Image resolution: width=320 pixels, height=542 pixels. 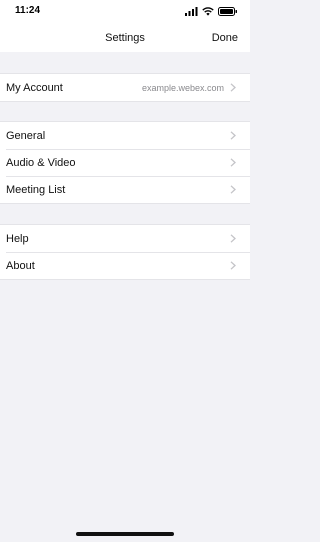 What do you see at coordinates (125, 265) in the screenshot?
I see `settings-row-about: About` at bounding box center [125, 265].